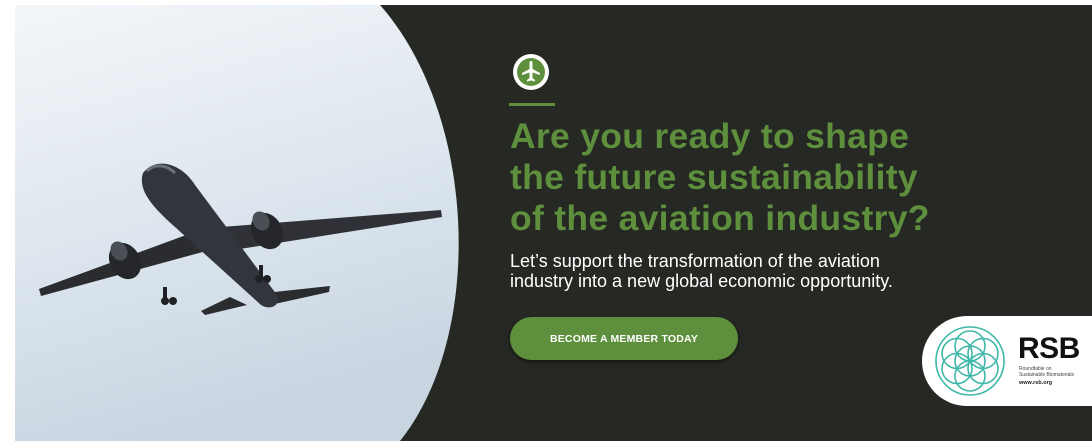 The width and height of the screenshot is (1092, 441). I want to click on accent-divider, so click(532, 104).